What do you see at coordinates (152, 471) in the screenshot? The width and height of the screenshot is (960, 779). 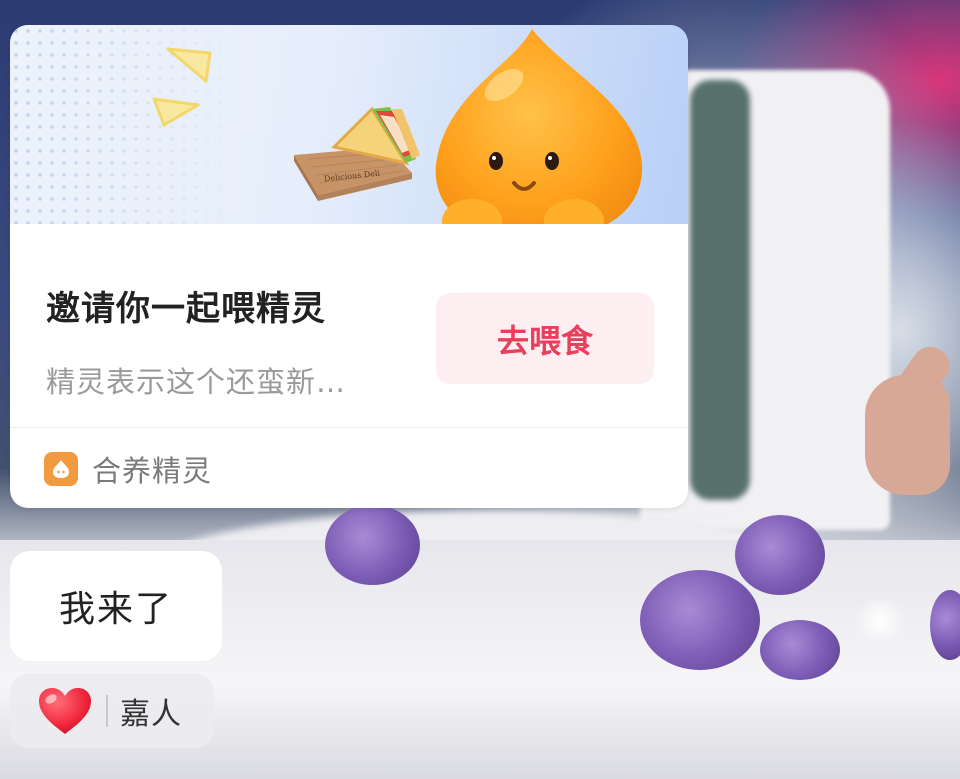 I see `app-name: 合养精灵` at bounding box center [152, 471].